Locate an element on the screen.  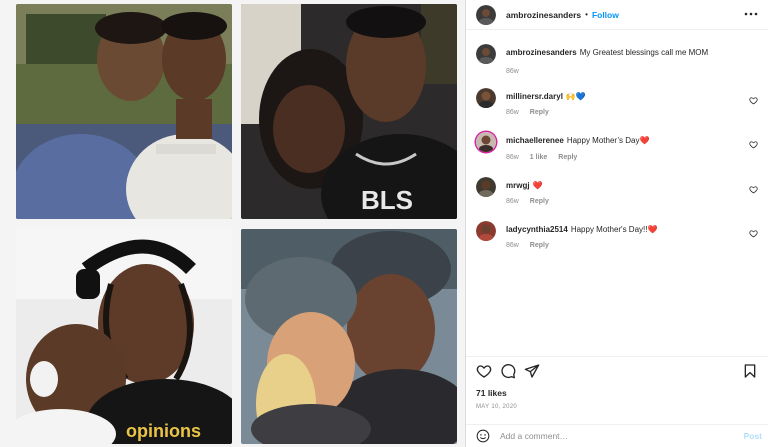
add-comment-bar: Post is located at coordinates (617, 435).